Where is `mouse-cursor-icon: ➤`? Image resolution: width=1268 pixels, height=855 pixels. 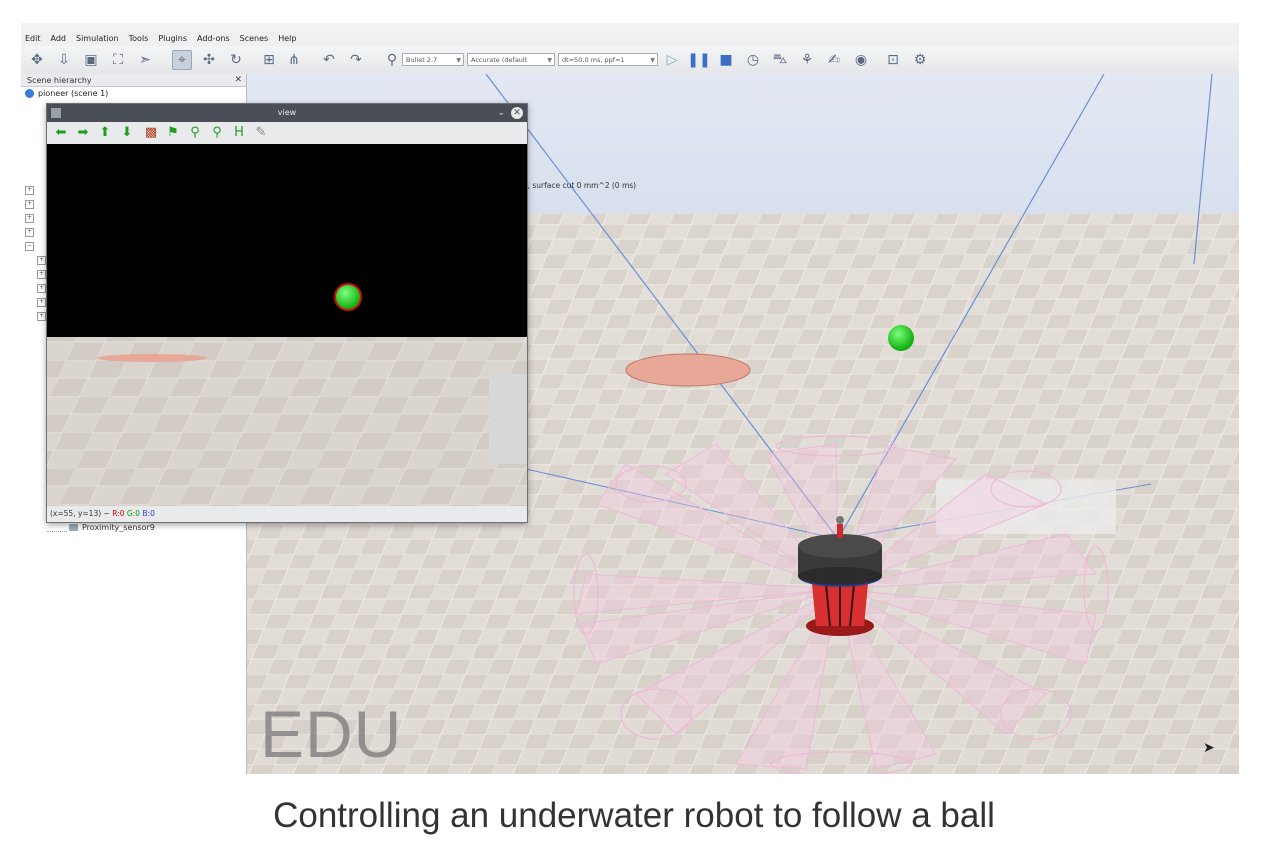
mouse-cursor-icon: ➤ is located at coordinates (1209, 748).